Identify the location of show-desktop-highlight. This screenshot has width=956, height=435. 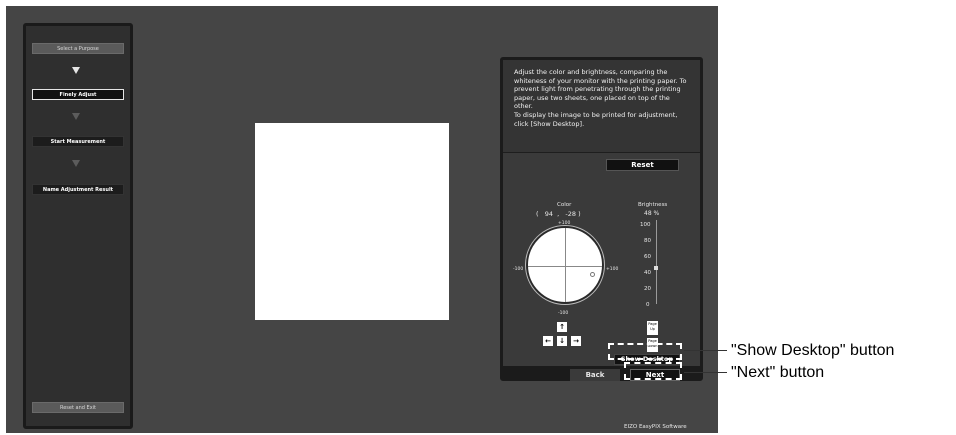
(645, 351).